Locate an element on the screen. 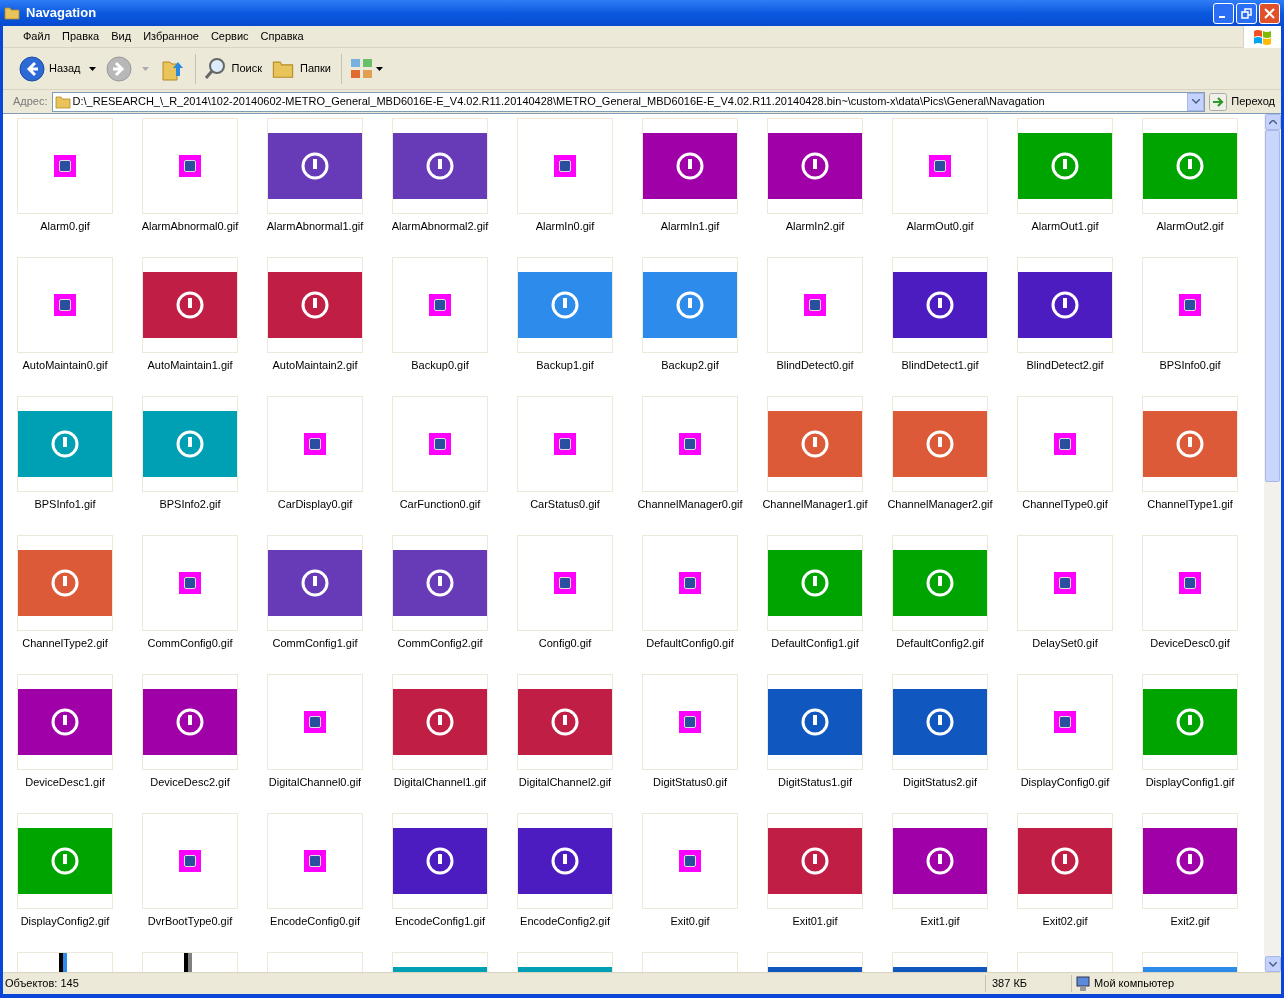 The image size is (1284, 998). file-name: DisplayConfig1.gif is located at coordinates (1190, 782).